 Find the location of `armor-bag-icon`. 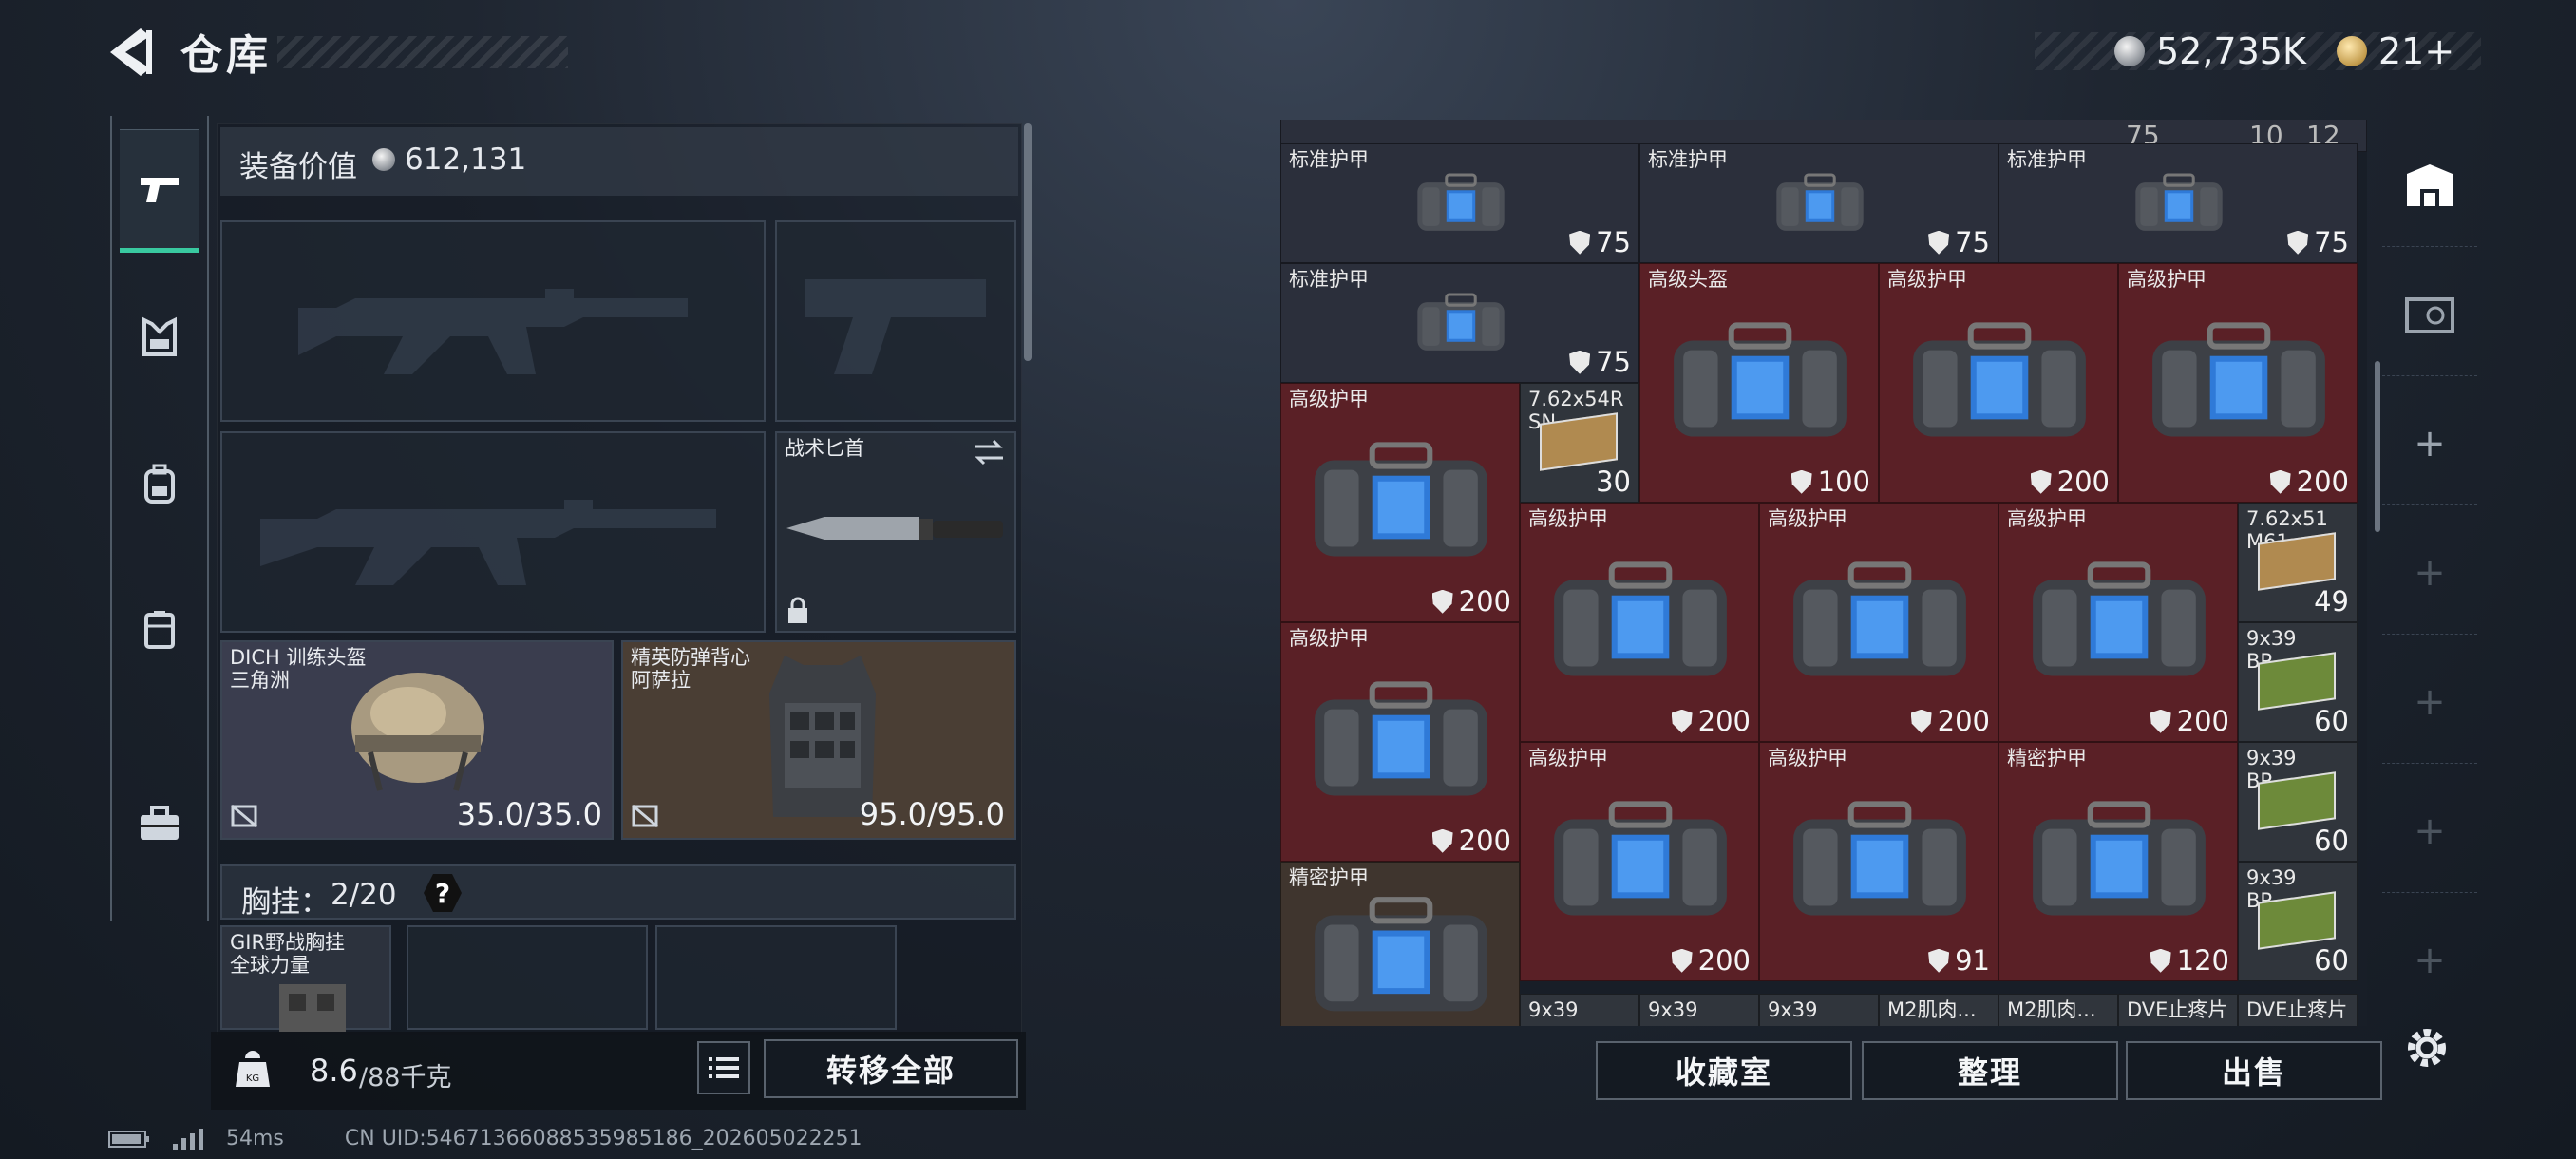

armor-bag-icon is located at coordinates (1401, 499).